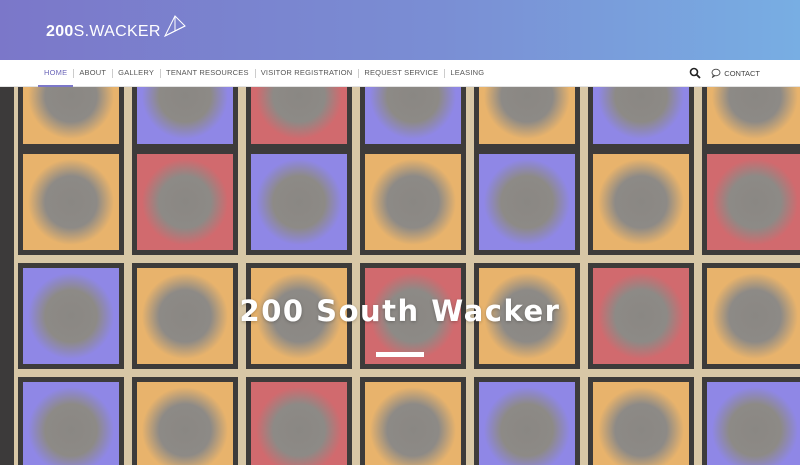 The width and height of the screenshot is (800, 465). I want to click on nav-item-about: ABOUT, so click(92, 73).